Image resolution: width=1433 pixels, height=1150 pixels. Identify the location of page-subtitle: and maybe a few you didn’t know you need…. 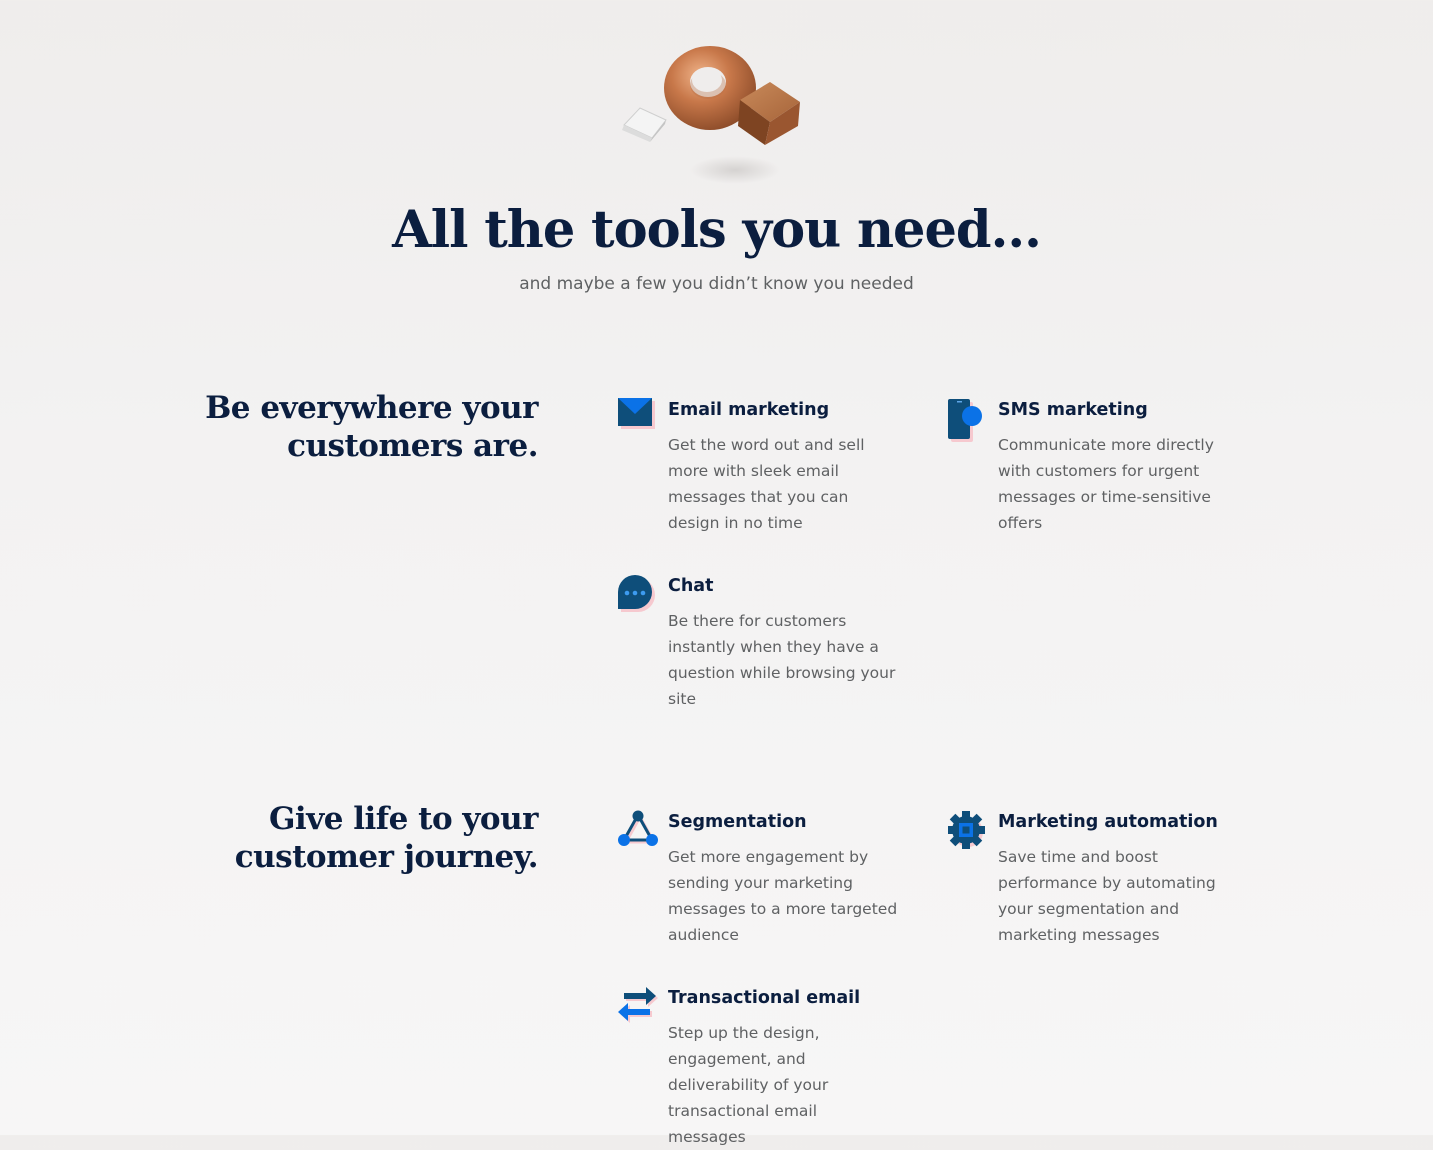
(716, 284).